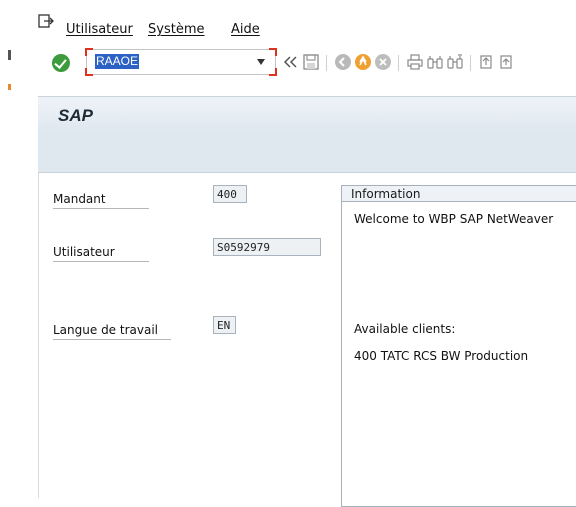 Image resolution: width=576 pixels, height=507 pixels. I want to click on client-input: 400, so click(230, 194).